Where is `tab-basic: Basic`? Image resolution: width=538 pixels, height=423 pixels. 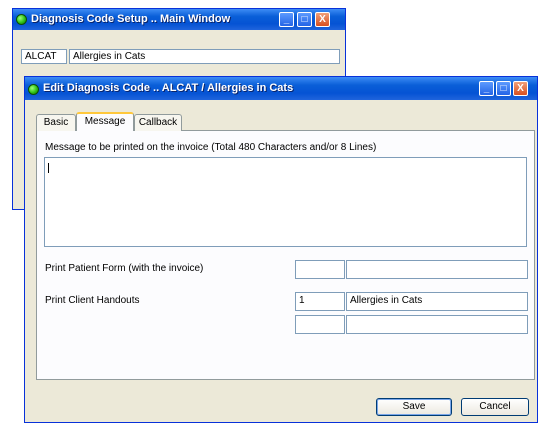 tab-basic: Basic is located at coordinates (56, 122).